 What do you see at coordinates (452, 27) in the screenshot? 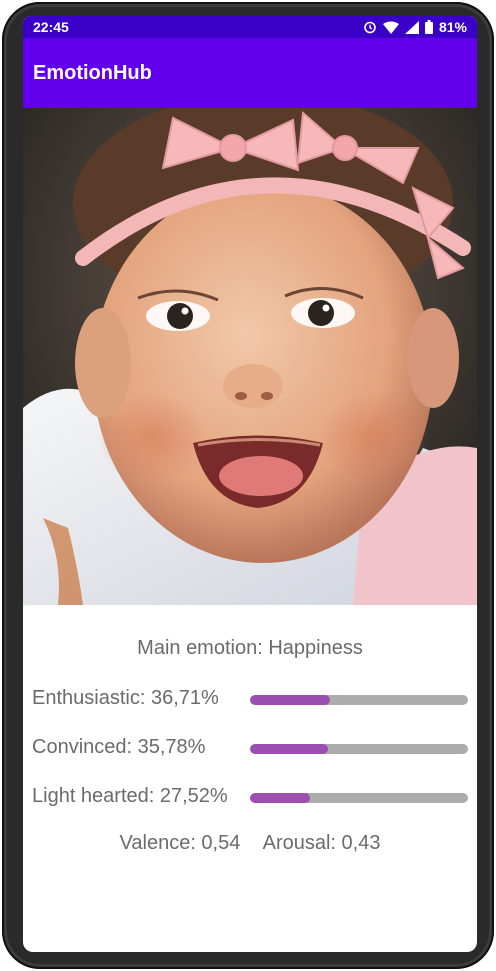
I see `battery-percent: 81%` at bounding box center [452, 27].